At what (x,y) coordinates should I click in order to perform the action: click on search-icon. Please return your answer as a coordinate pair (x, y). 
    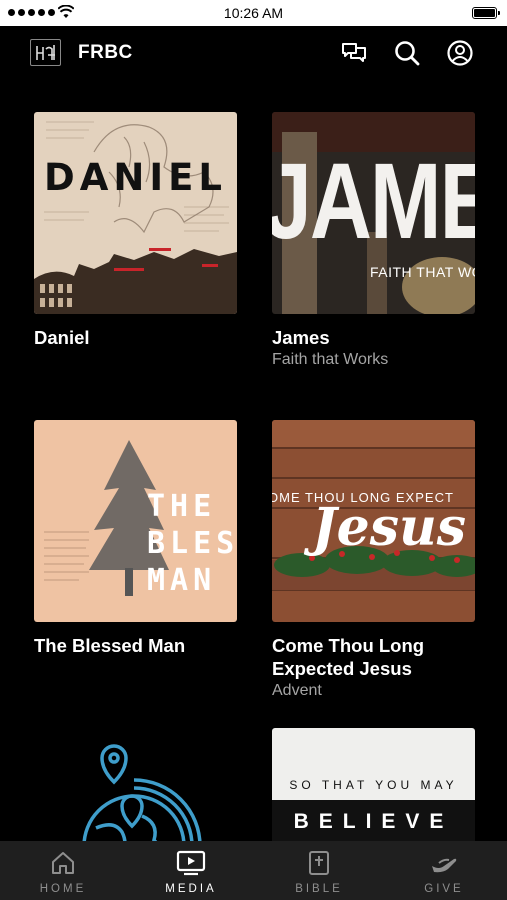
    Looking at the image, I should click on (407, 53).